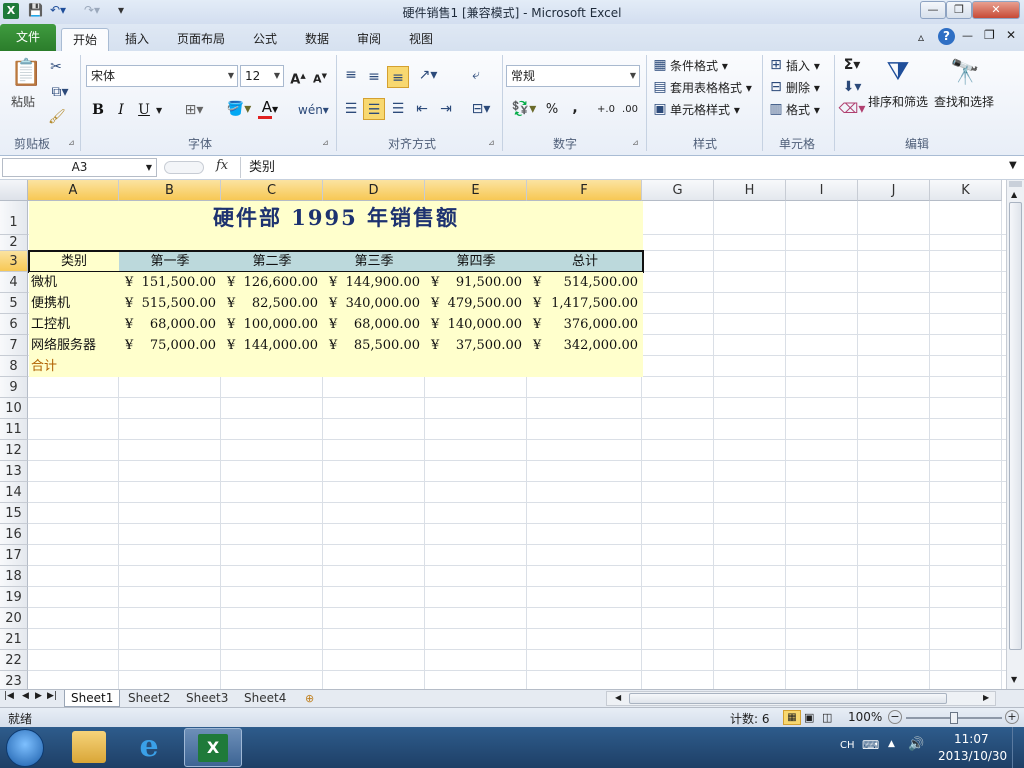 This screenshot has width=1024, height=768. What do you see at coordinates (946, 36) in the screenshot?
I see `help-icon: ?` at bounding box center [946, 36].